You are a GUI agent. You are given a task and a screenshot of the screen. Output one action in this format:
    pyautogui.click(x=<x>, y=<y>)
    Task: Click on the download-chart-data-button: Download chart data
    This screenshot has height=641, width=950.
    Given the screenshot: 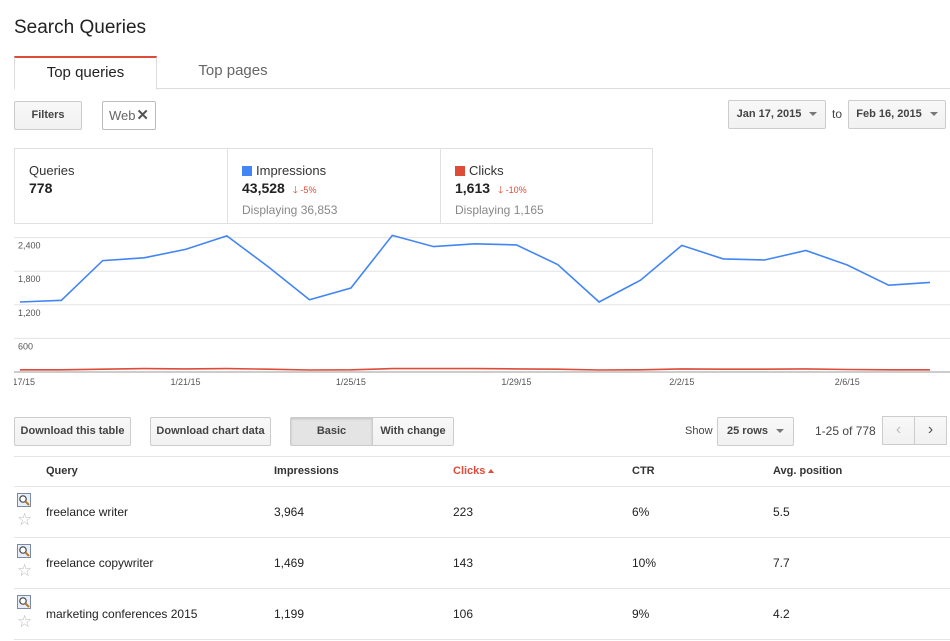 What is the action you would take?
    pyautogui.click(x=210, y=431)
    